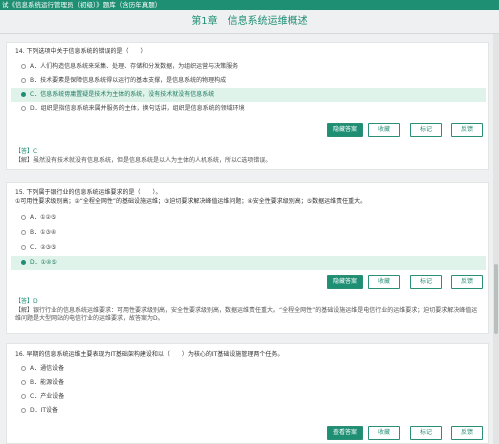 The width and height of the screenshot is (499, 444). I want to click on option-label: B．能源设备, so click(47, 382).